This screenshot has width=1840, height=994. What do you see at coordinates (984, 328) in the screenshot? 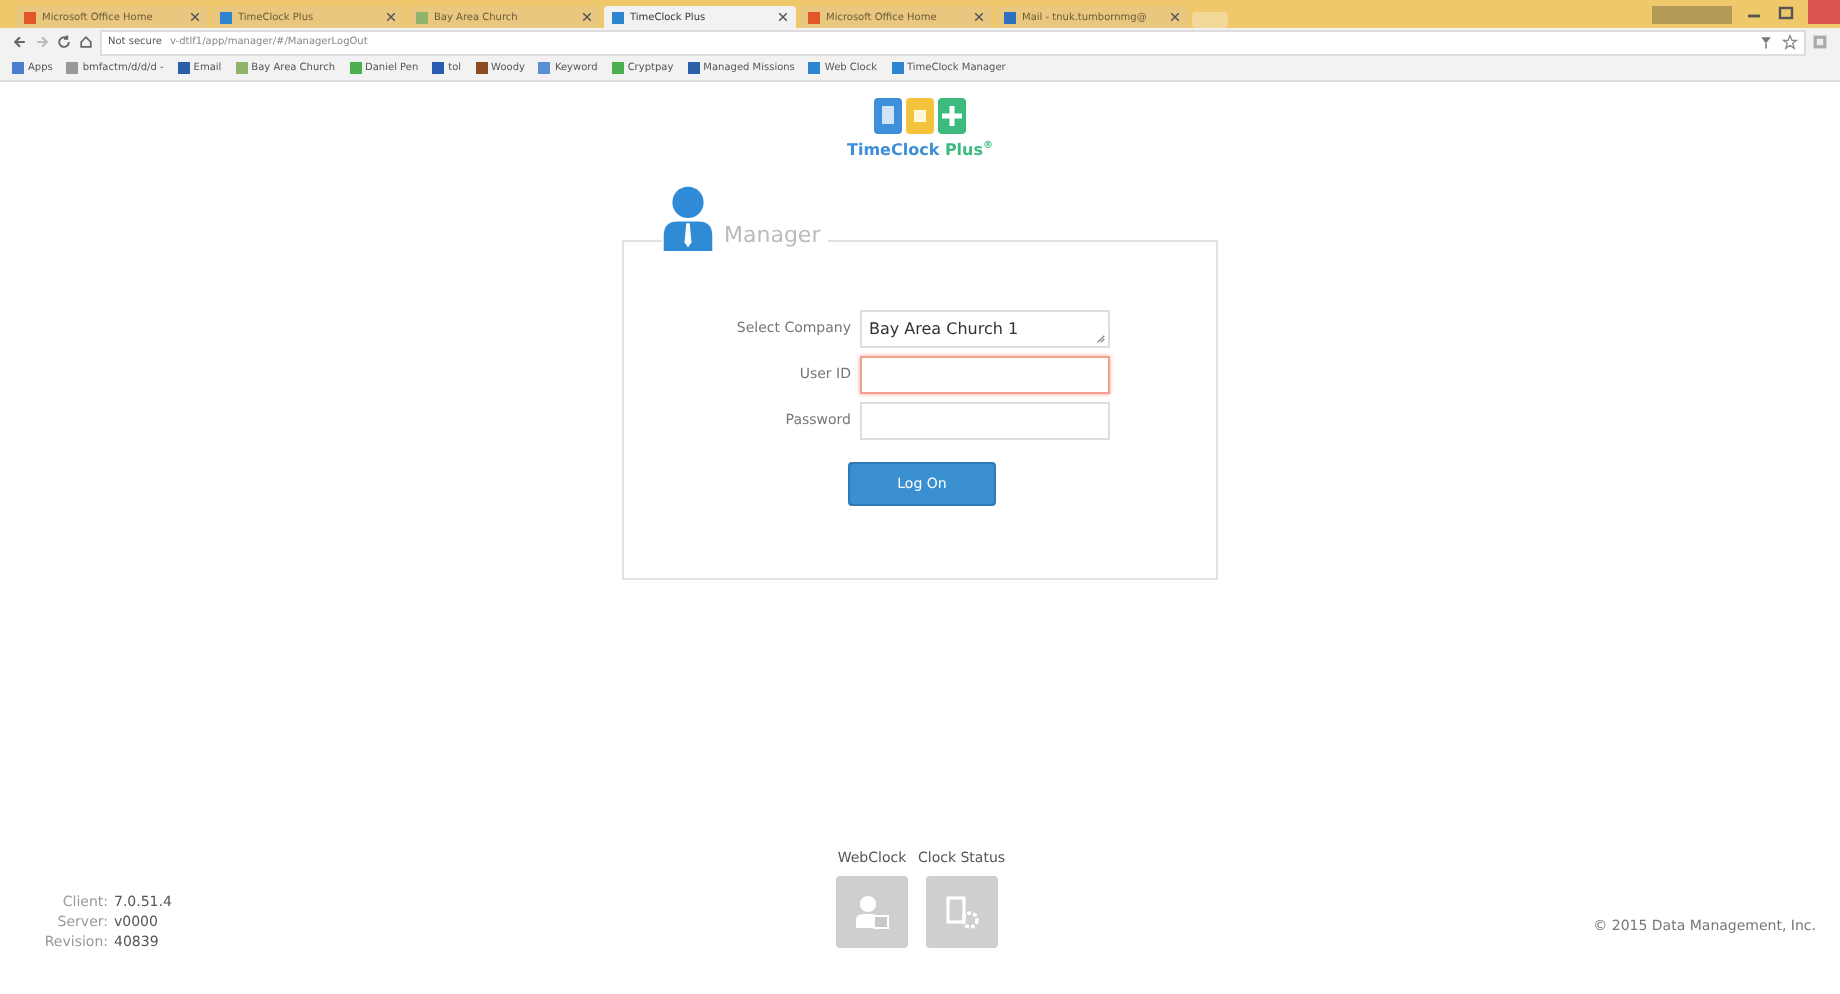
I see `company-field: Bay Area Church 1` at bounding box center [984, 328].